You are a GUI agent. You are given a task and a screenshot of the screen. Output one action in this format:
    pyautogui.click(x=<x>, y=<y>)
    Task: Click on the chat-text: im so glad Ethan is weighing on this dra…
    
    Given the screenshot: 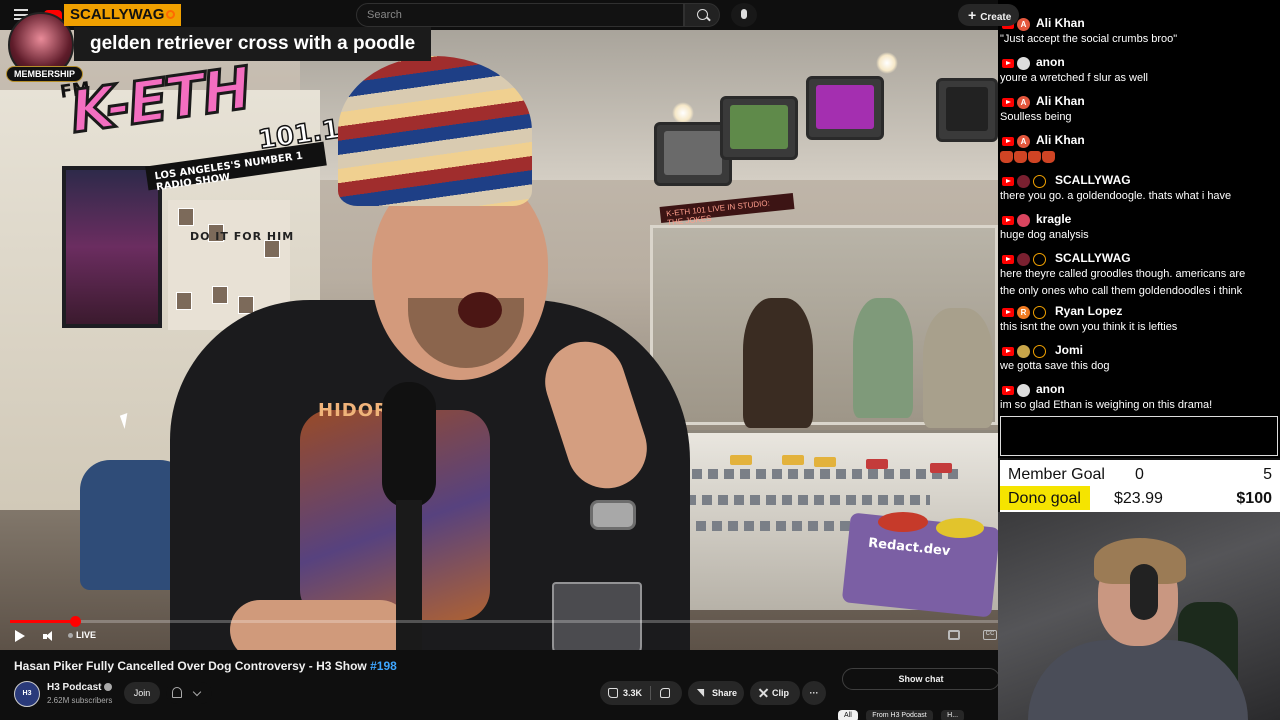 What is the action you would take?
    pyautogui.click(x=1106, y=405)
    